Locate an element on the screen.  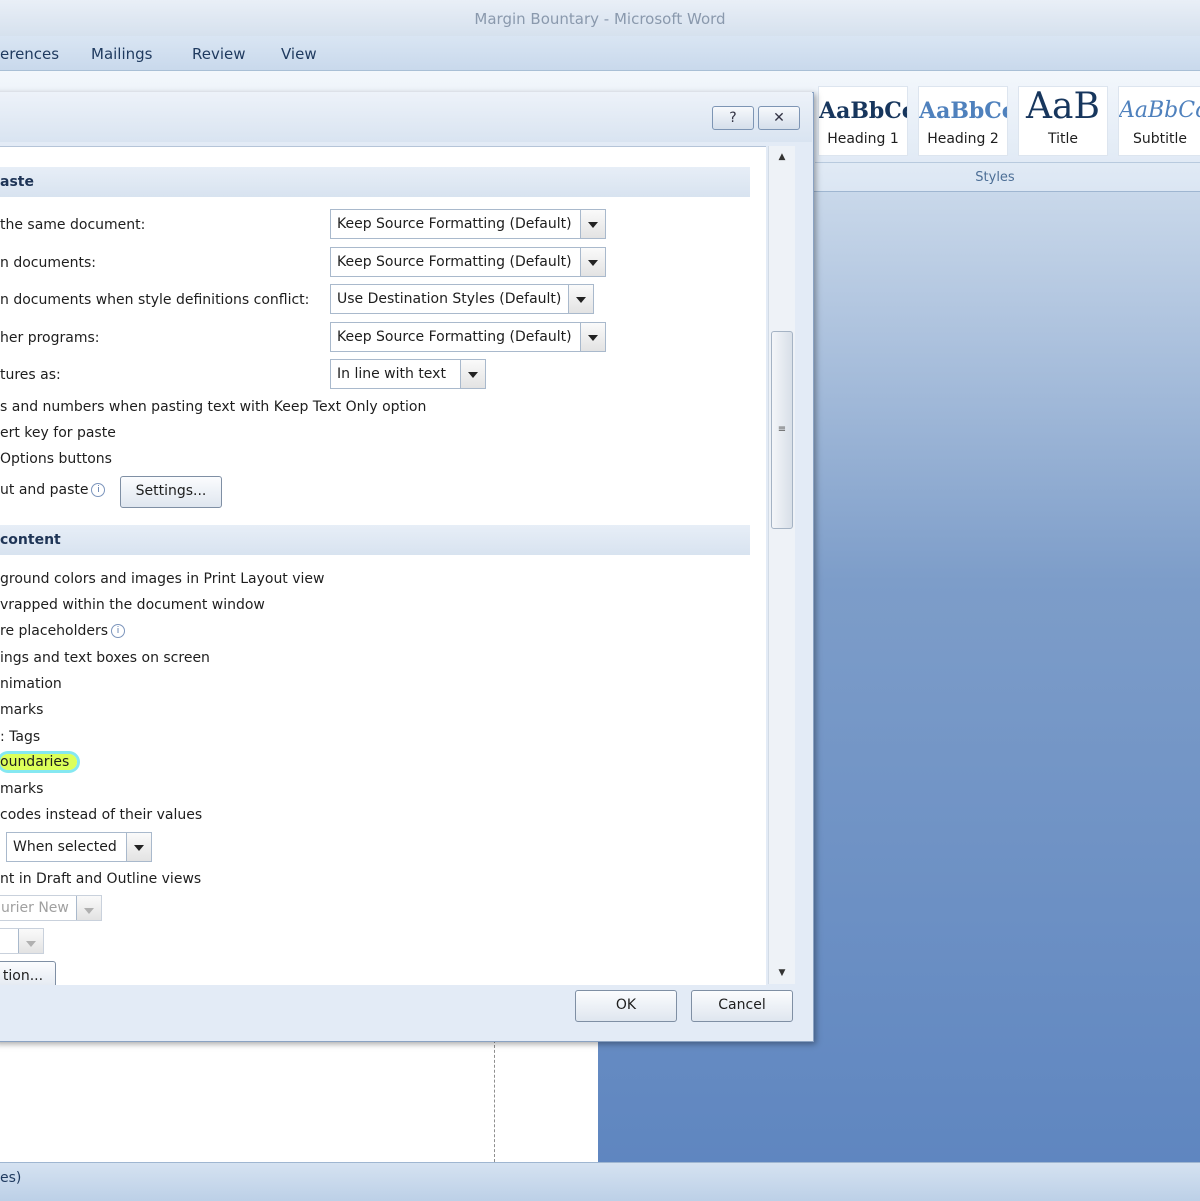
picture-placeholders-text: re placeholders is located at coordinates (54, 631).